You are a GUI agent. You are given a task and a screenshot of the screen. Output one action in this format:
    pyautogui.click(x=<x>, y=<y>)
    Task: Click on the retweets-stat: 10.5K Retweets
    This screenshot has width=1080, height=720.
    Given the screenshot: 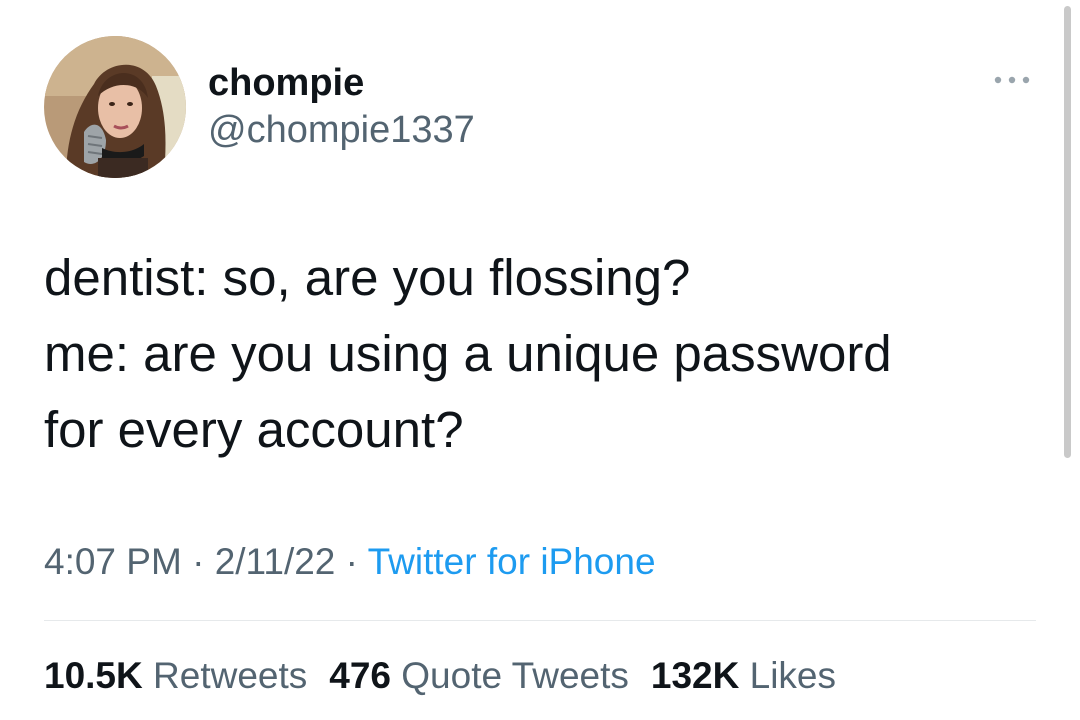 What is the action you would take?
    pyautogui.click(x=175, y=675)
    